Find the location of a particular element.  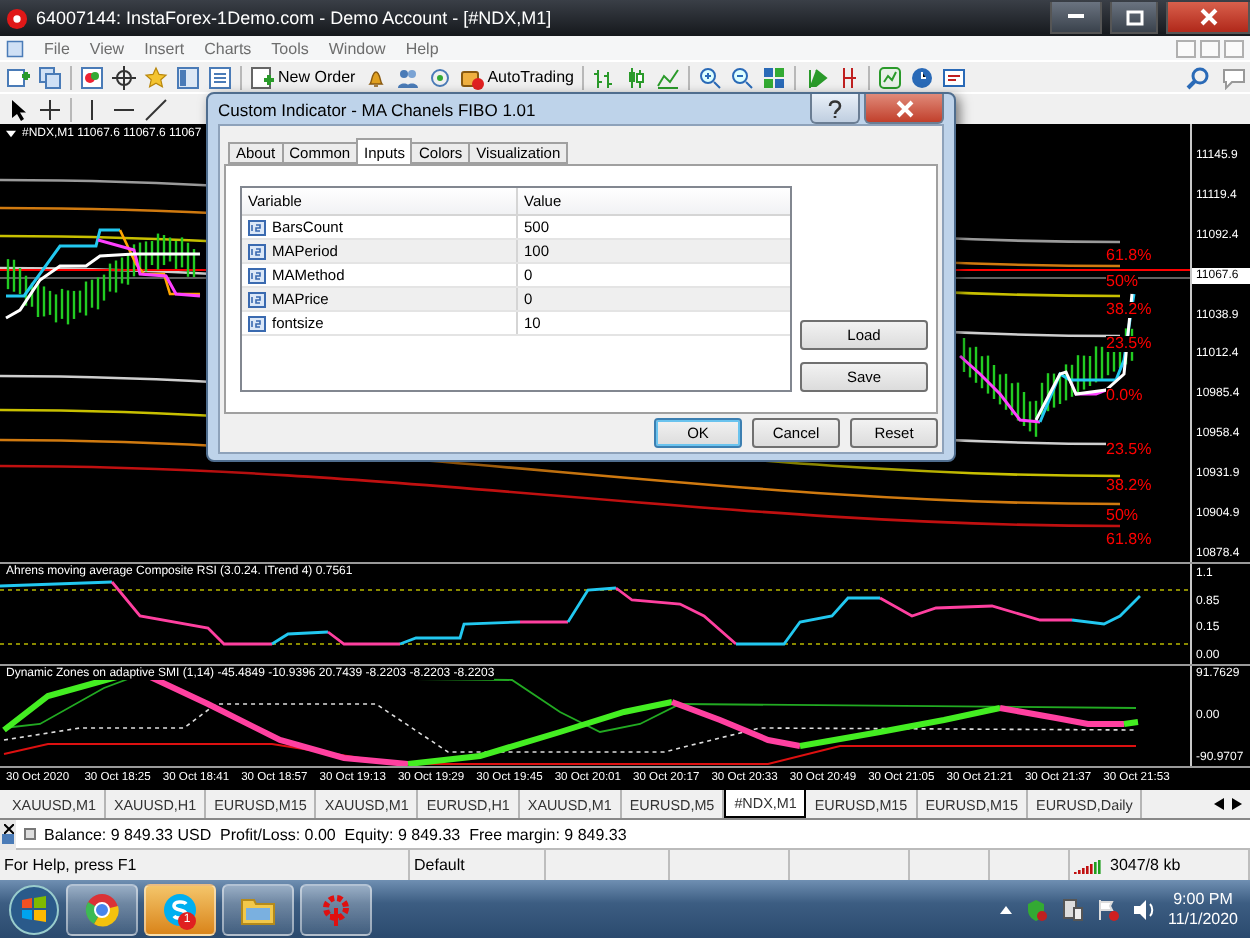

connection-bars-icon is located at coordinates (1089, 865).